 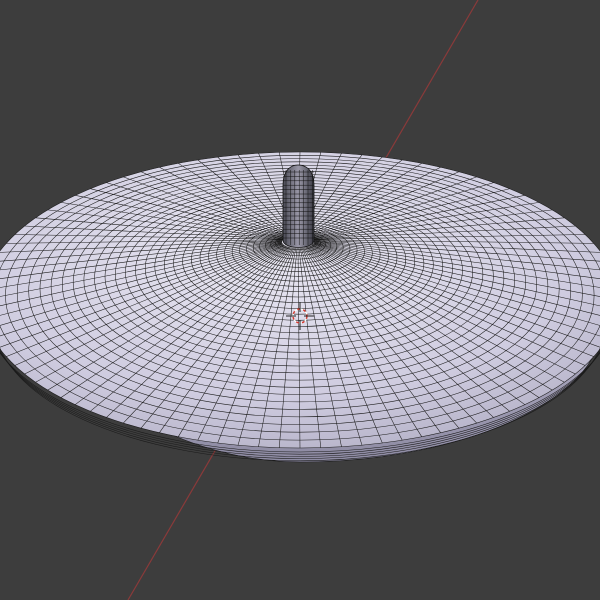 What do you see at coordinates (298, 206) in the screenshot?
I see `disc-stem` at bounding box center [298, 206].